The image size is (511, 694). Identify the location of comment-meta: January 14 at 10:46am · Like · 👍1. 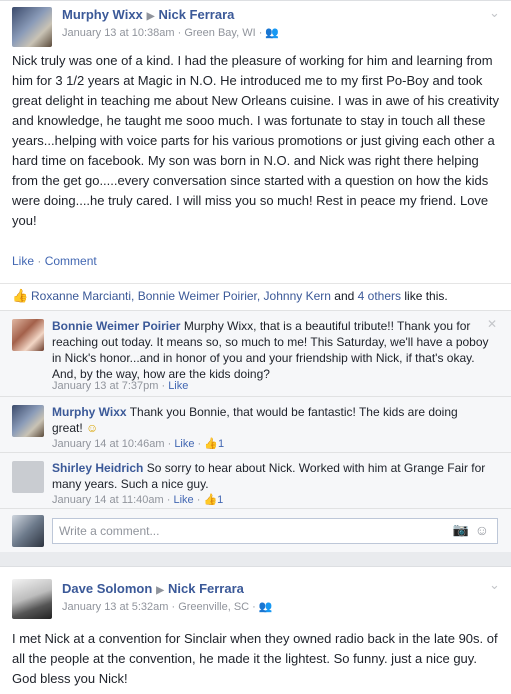
(138, 444).